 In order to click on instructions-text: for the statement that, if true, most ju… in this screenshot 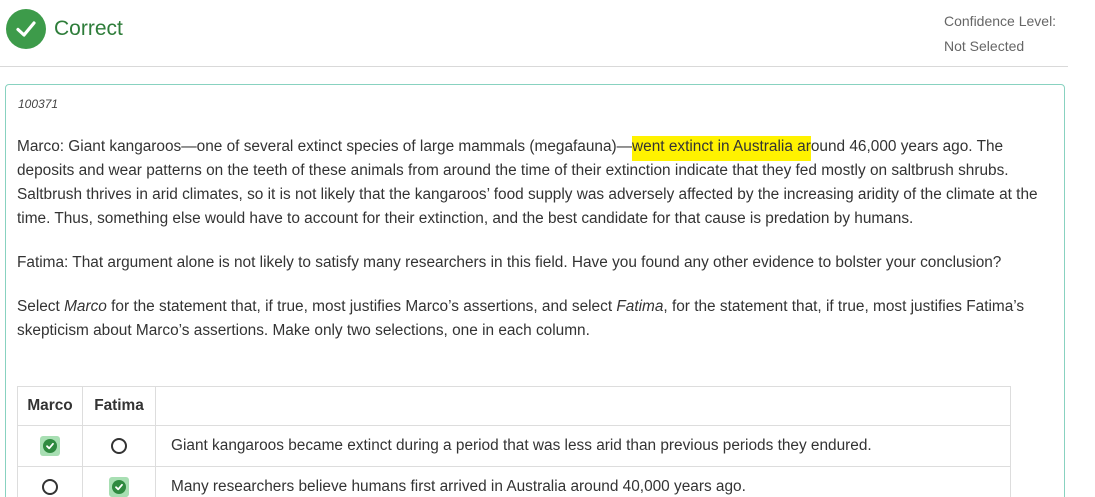, I will do `click(361, 306)`.